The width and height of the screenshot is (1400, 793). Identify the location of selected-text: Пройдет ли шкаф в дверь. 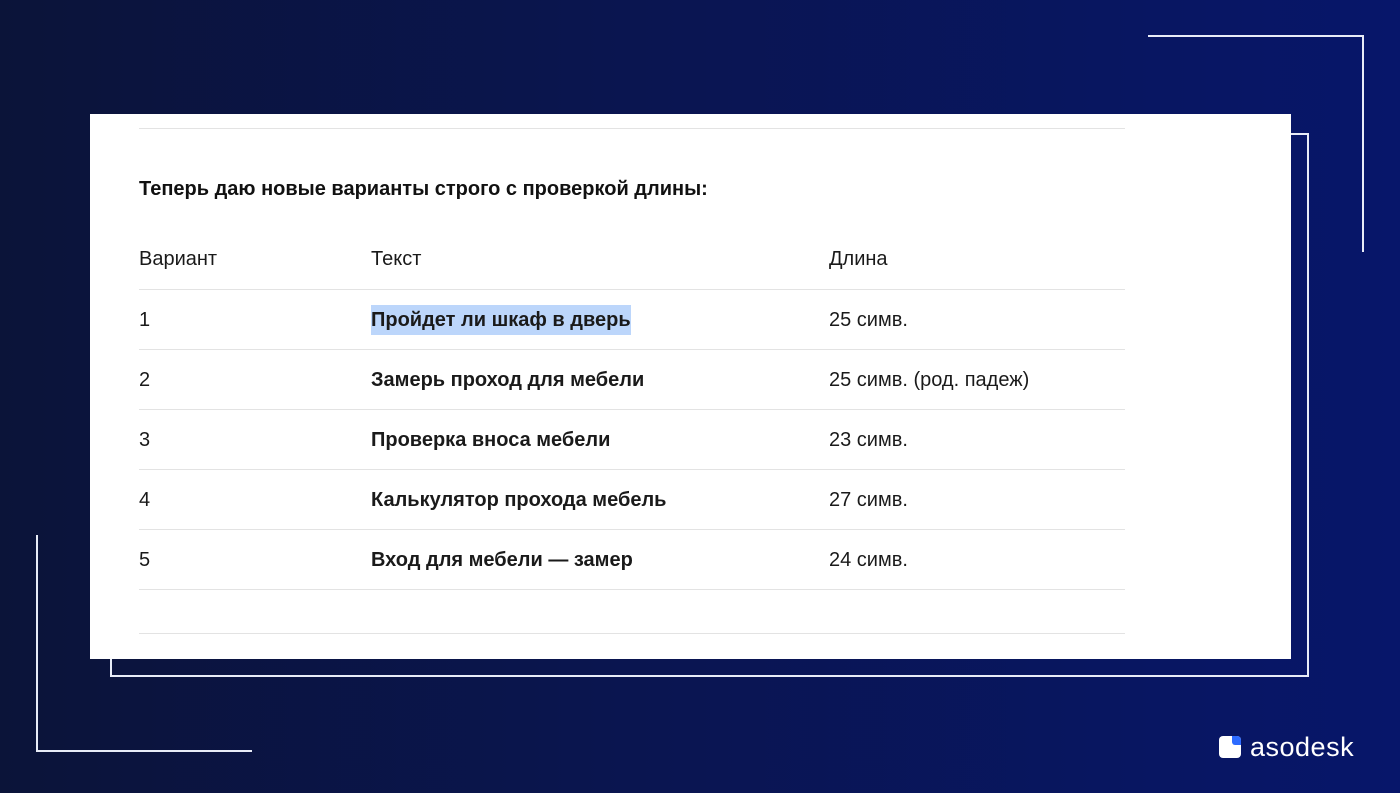
(501, 320).